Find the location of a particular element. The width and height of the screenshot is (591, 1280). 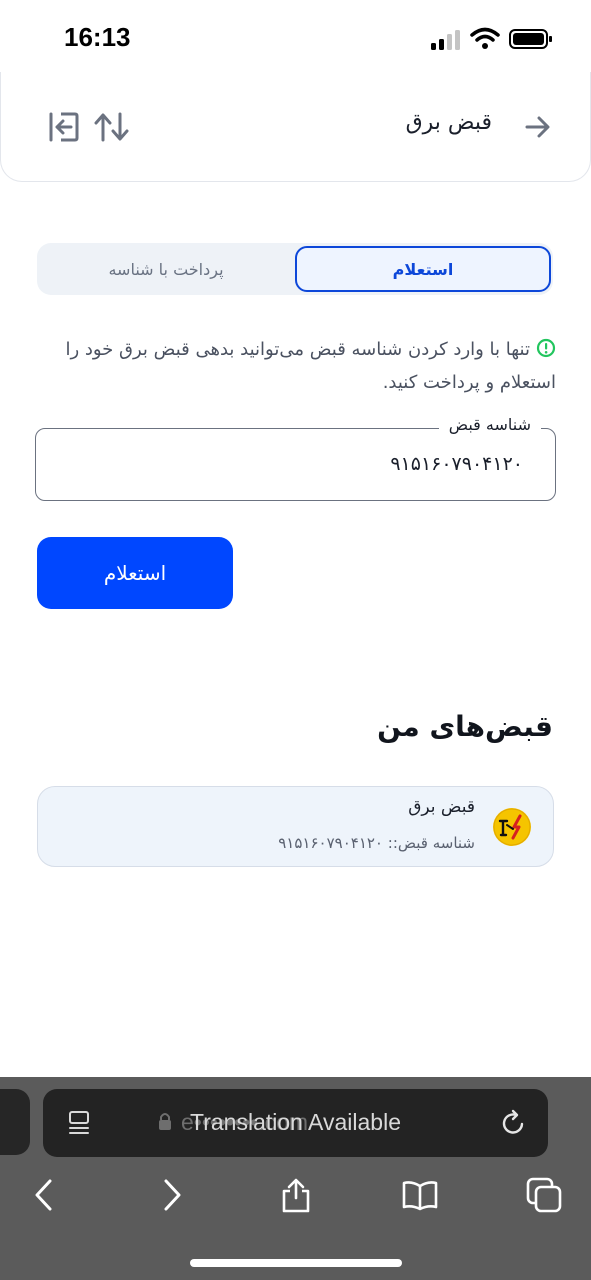

home-indicator is located at coordinates (296, 1263).